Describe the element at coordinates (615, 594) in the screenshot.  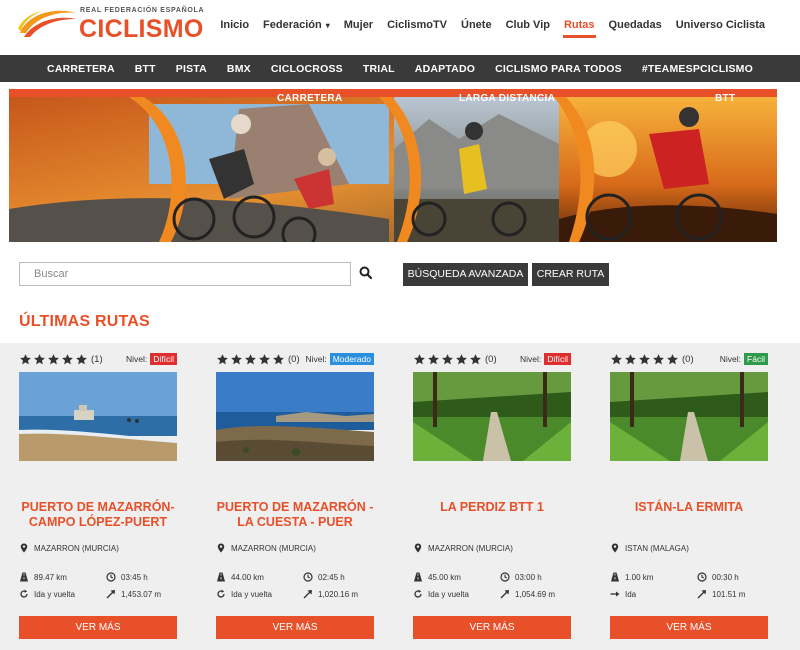
I see `one-way-arrow-icon` at that location.